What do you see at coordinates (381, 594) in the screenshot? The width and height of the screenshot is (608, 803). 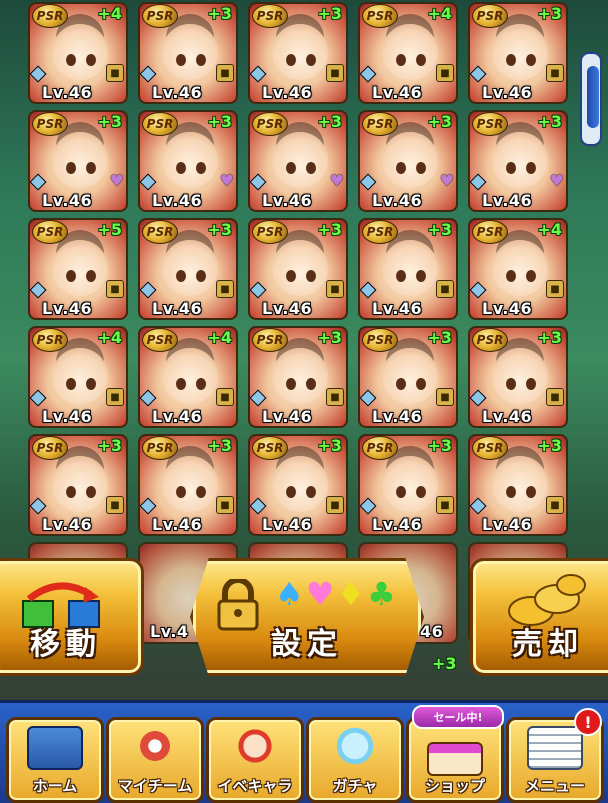 I see `club-icon: ♣` at bounding box center [381, 594].